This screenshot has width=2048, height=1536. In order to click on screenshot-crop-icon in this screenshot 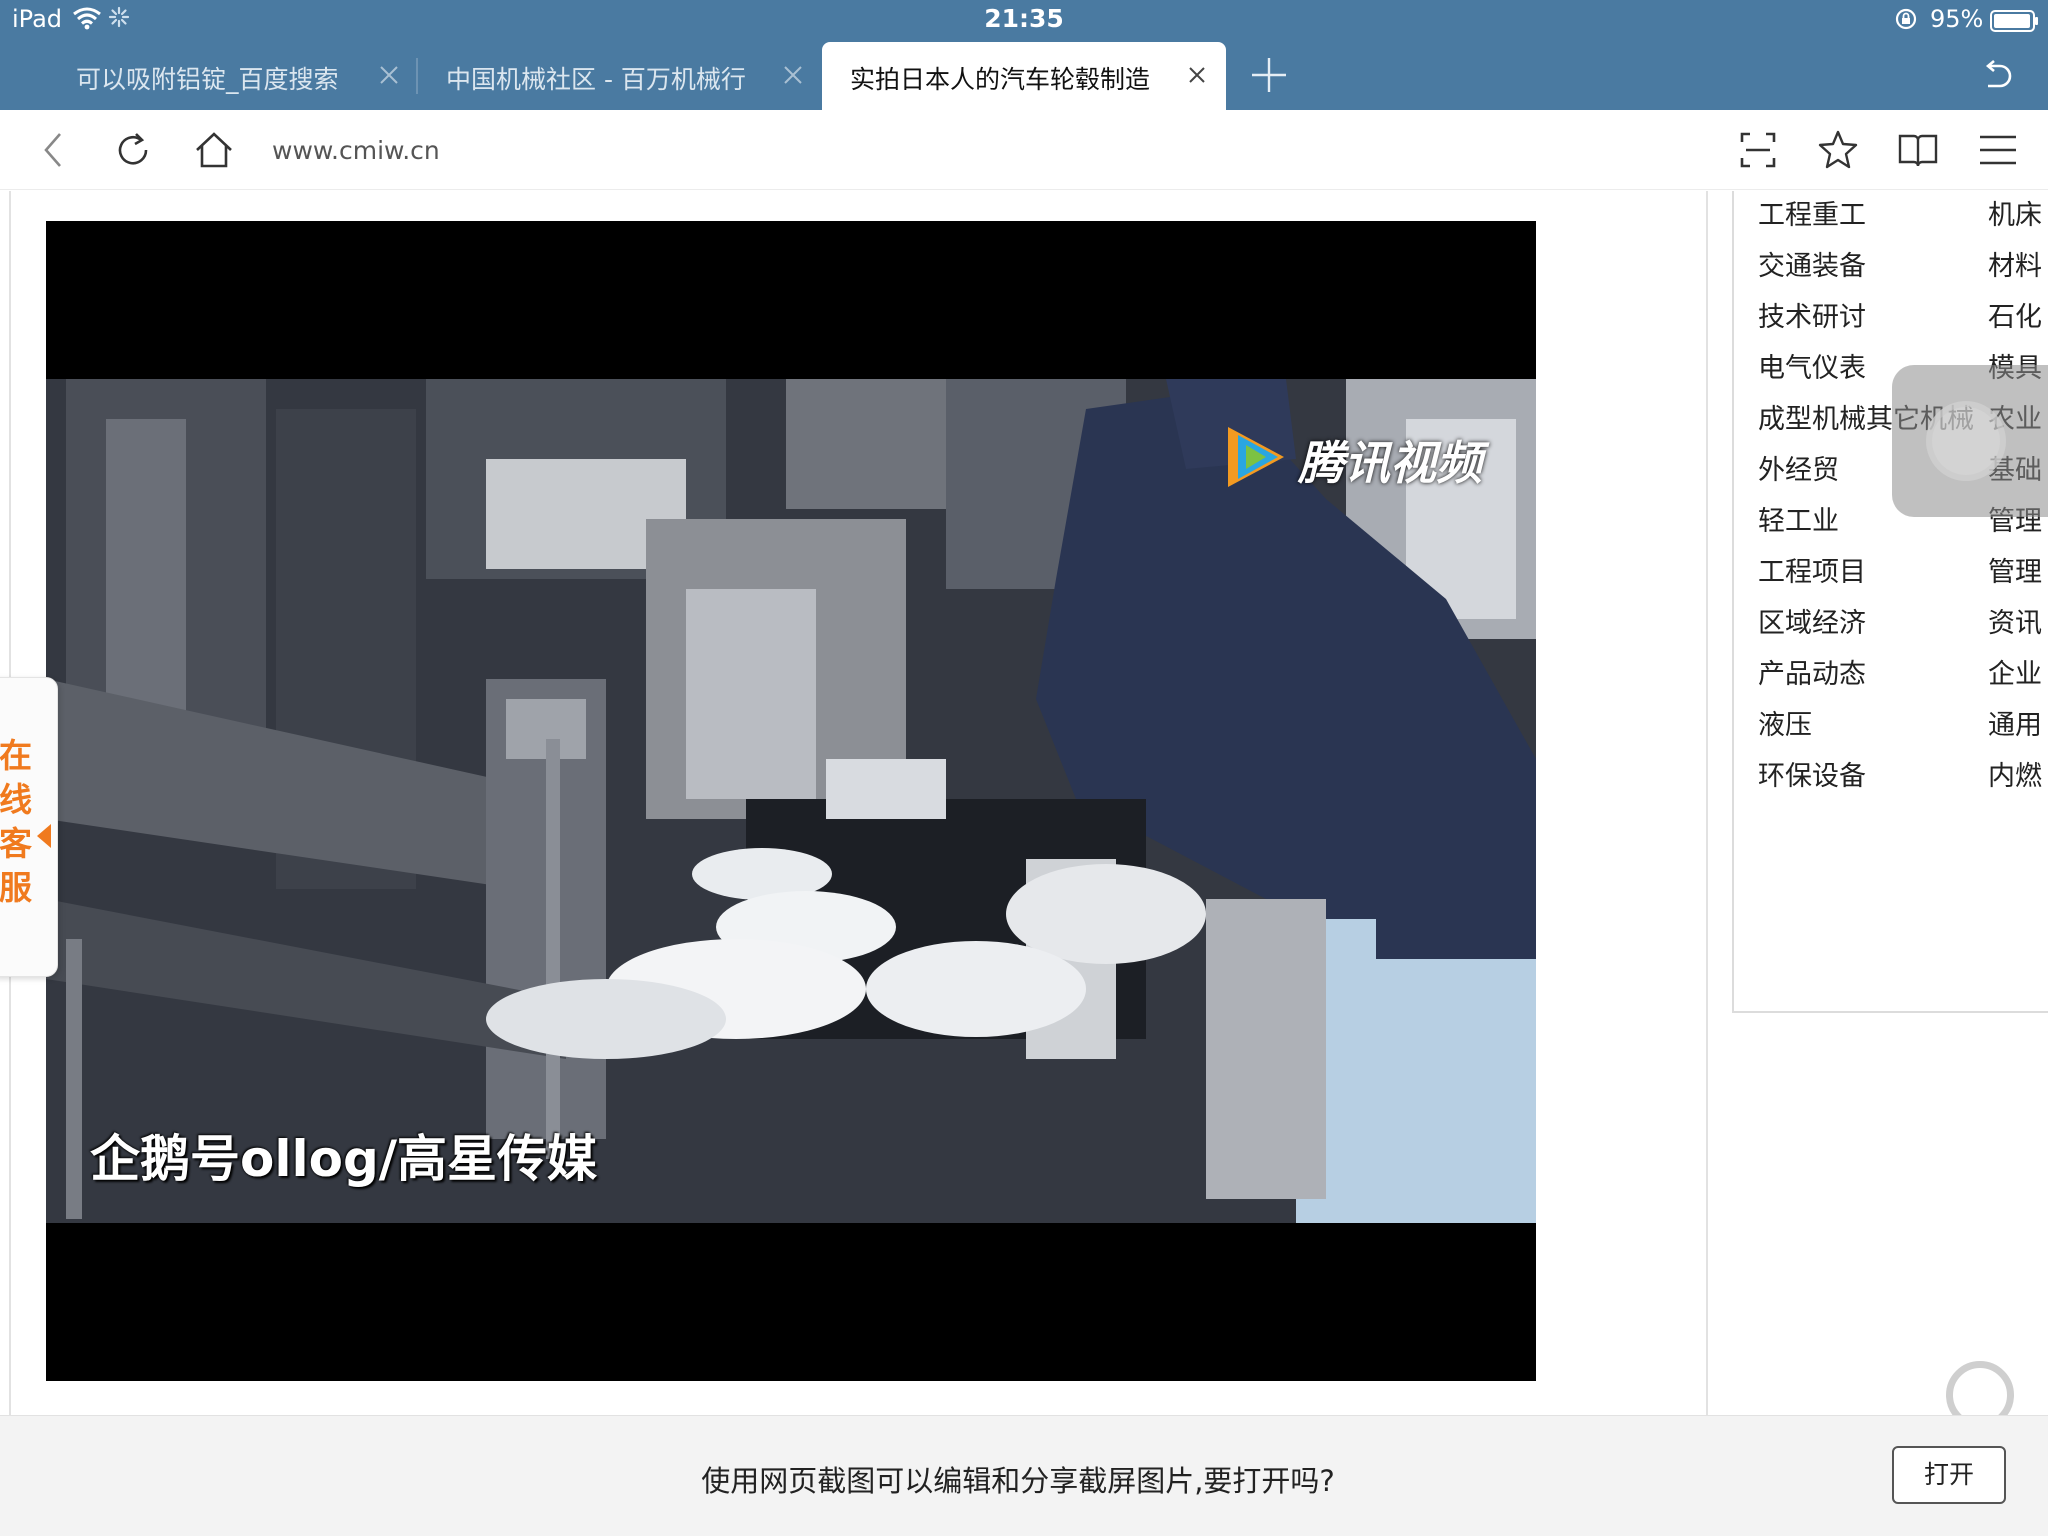, I will do `click(1758, 150)`.